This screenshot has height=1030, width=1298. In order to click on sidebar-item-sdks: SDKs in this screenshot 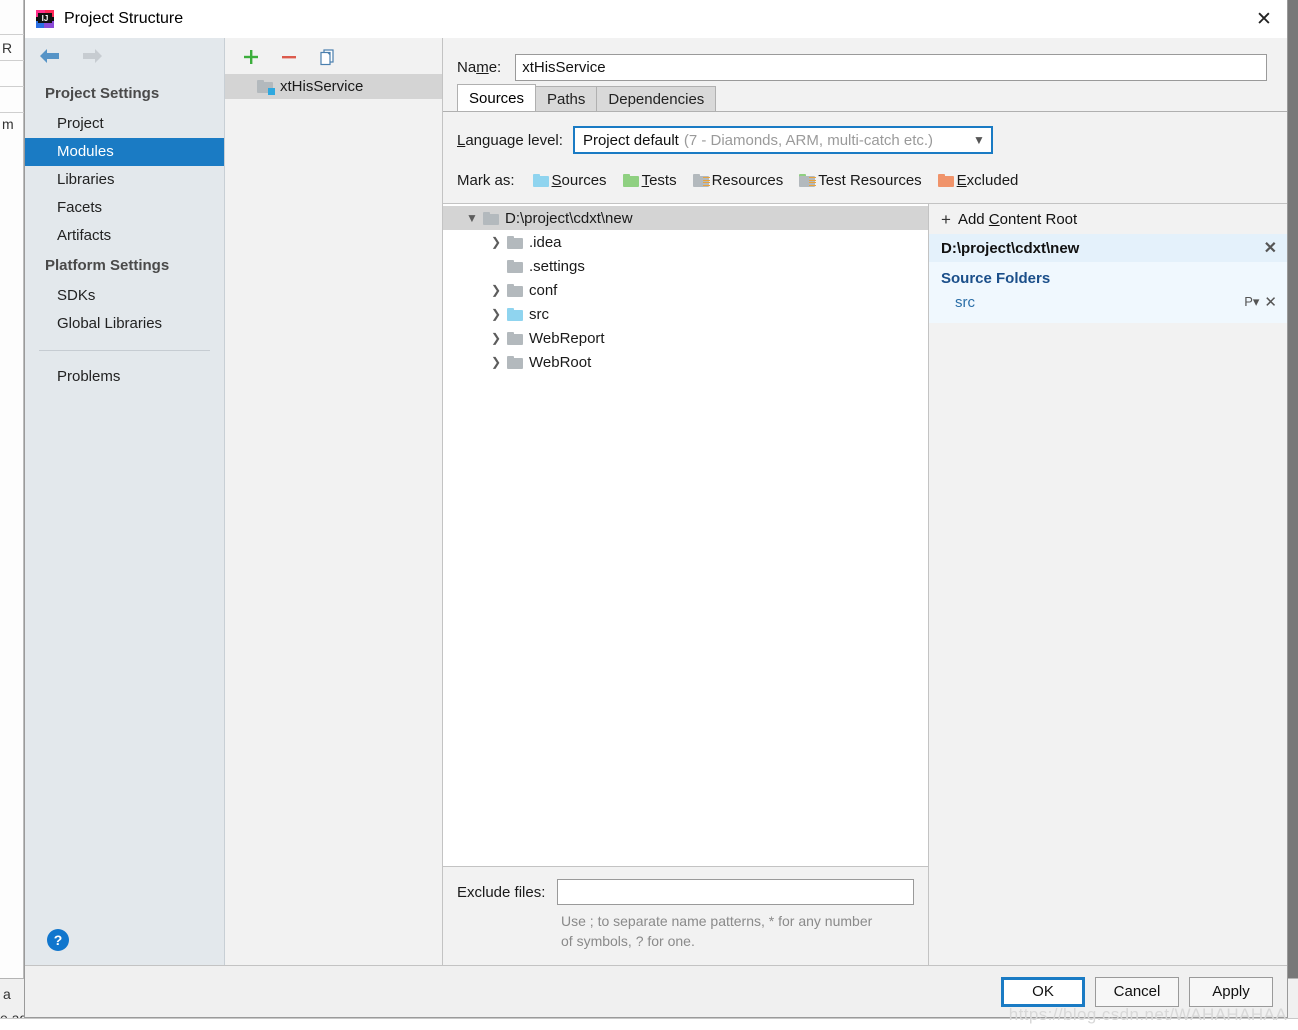, I will do `click(124, 296)`.